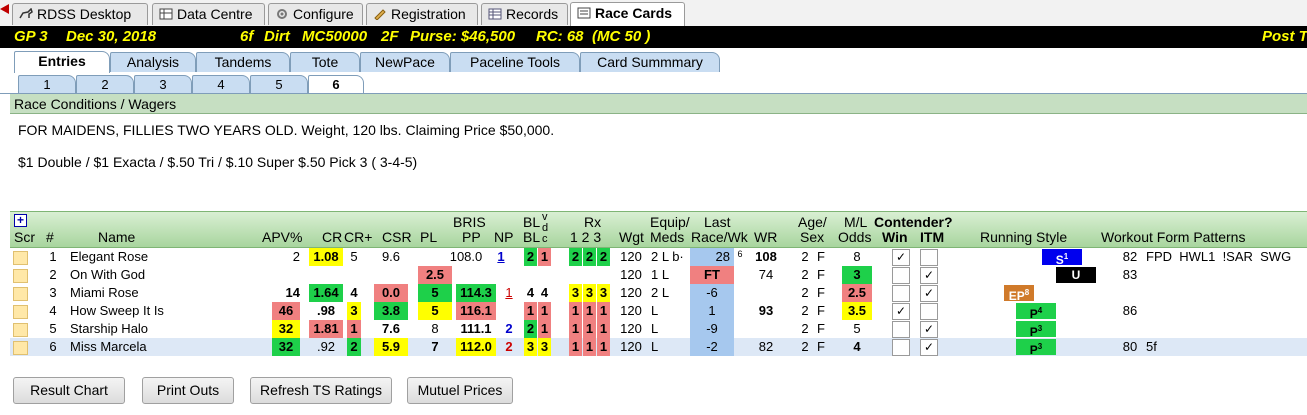 This screenshot has height=415, width=1307. I want to click on tab-paceline-tools: Paceline Tools, so click(515, 62).